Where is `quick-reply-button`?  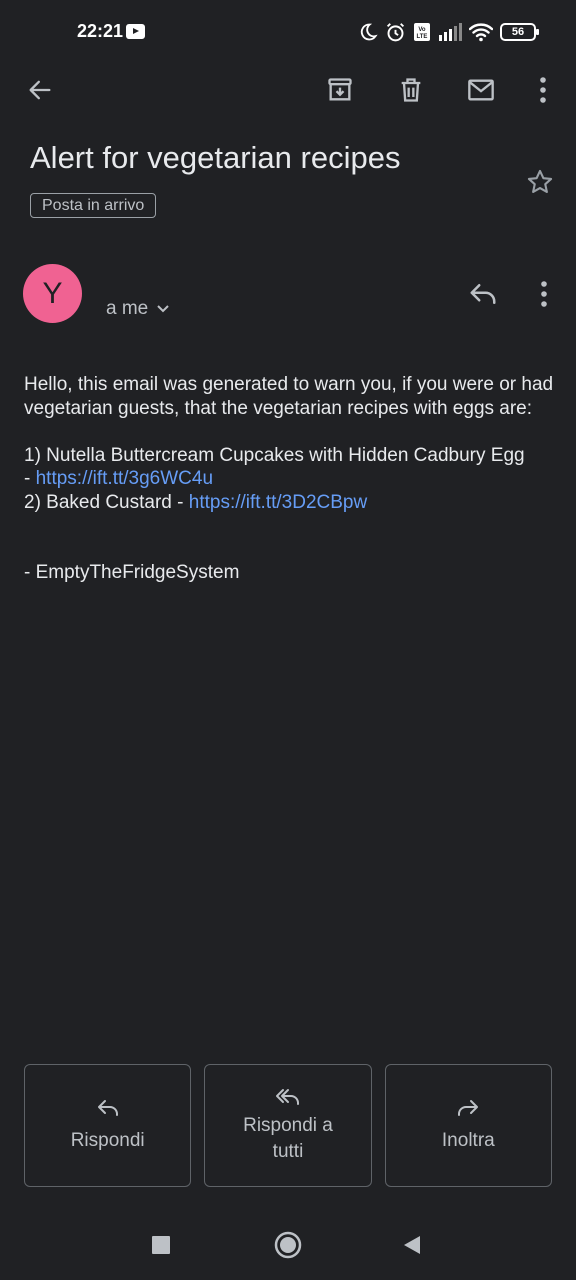 quick-reply-button is located at coordinates (483, 294).